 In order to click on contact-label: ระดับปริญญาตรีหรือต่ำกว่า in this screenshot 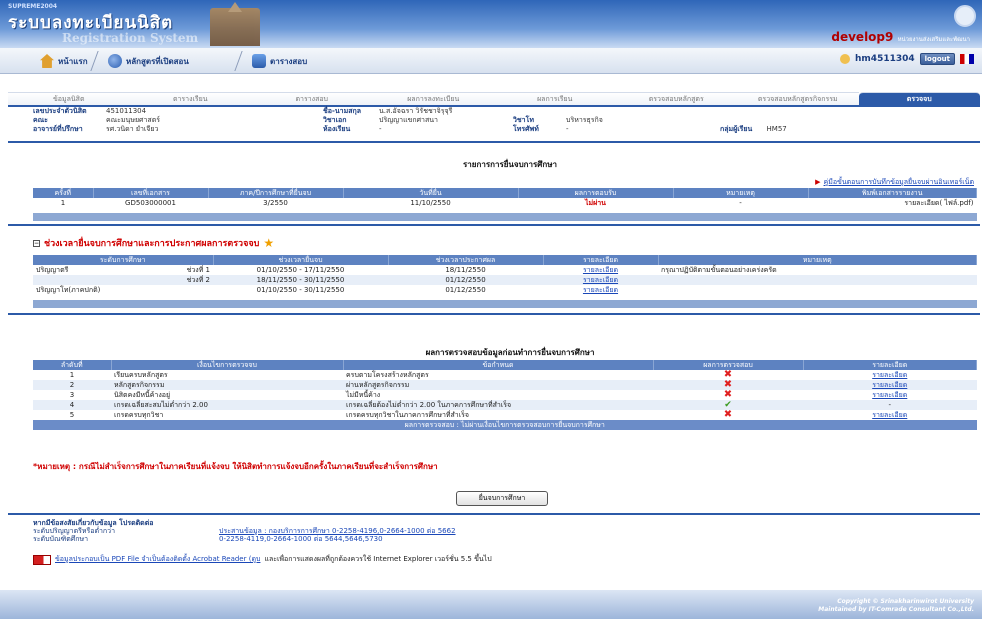, I will do `click(74, 531)`.